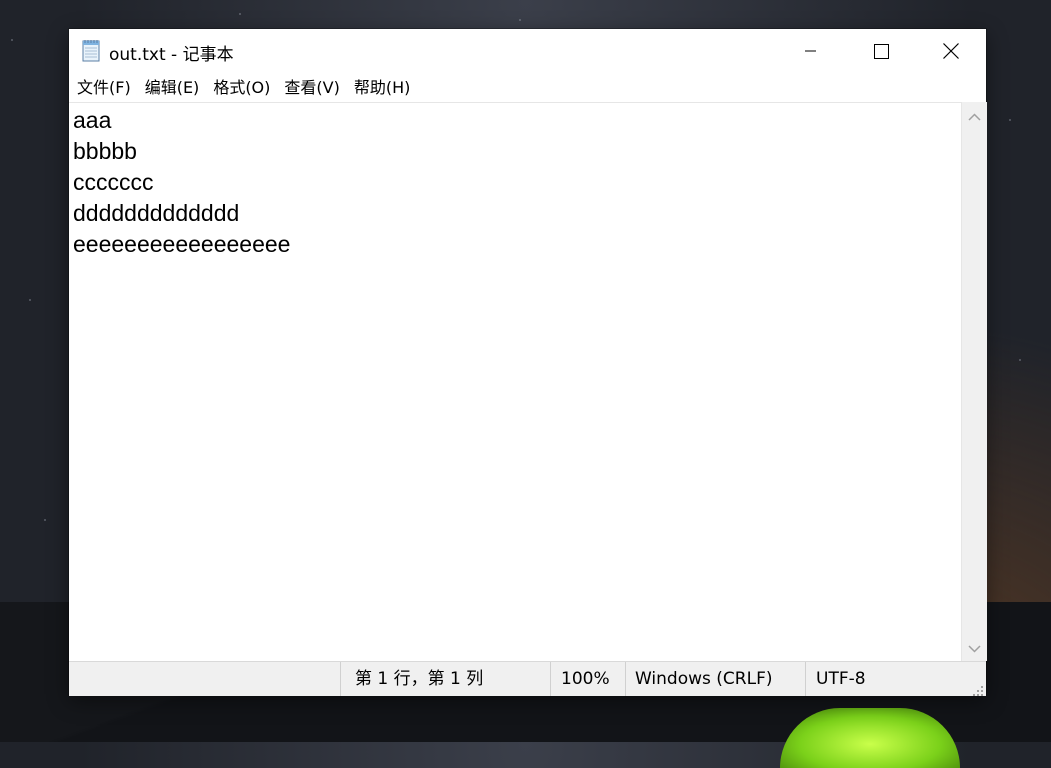 The height and width of the screenshot is (768, 1051). What do you see at coordinates (445, 679) in the screenshot?
I see `status-cursor-position: 第 1 行，第 1 列` at bounding box center [445, 679].